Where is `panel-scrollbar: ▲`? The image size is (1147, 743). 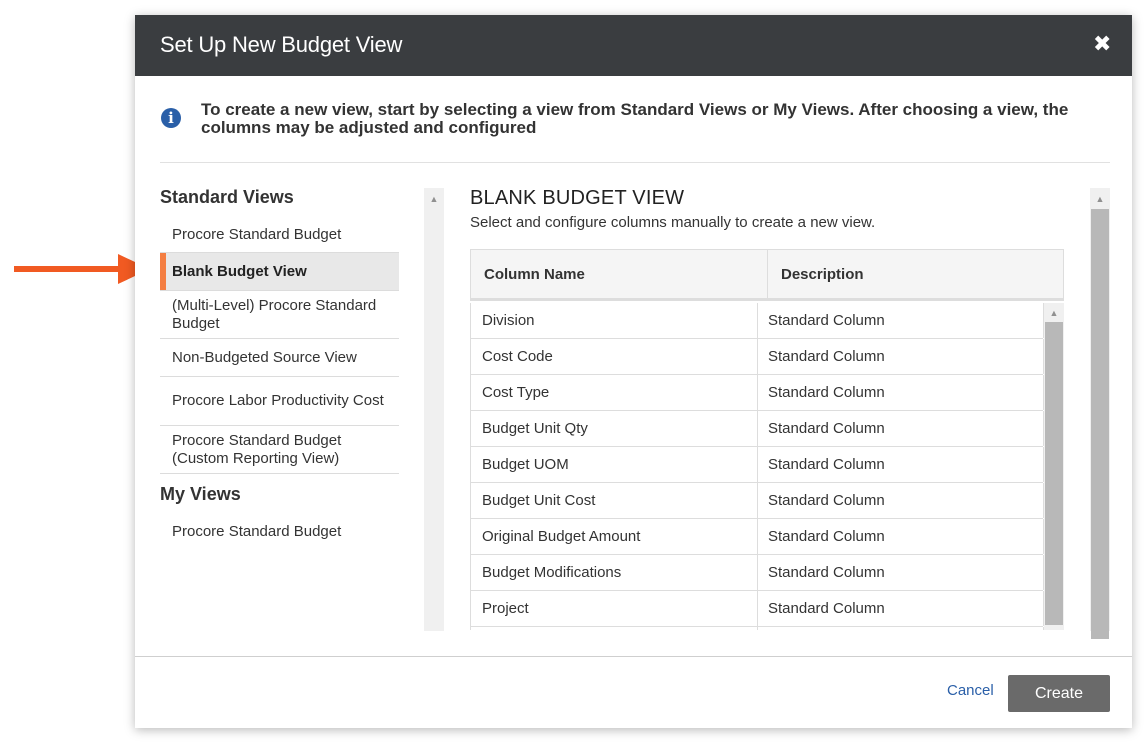 panel-scrollbar: ▲ is located at coordinates (1100, 413).